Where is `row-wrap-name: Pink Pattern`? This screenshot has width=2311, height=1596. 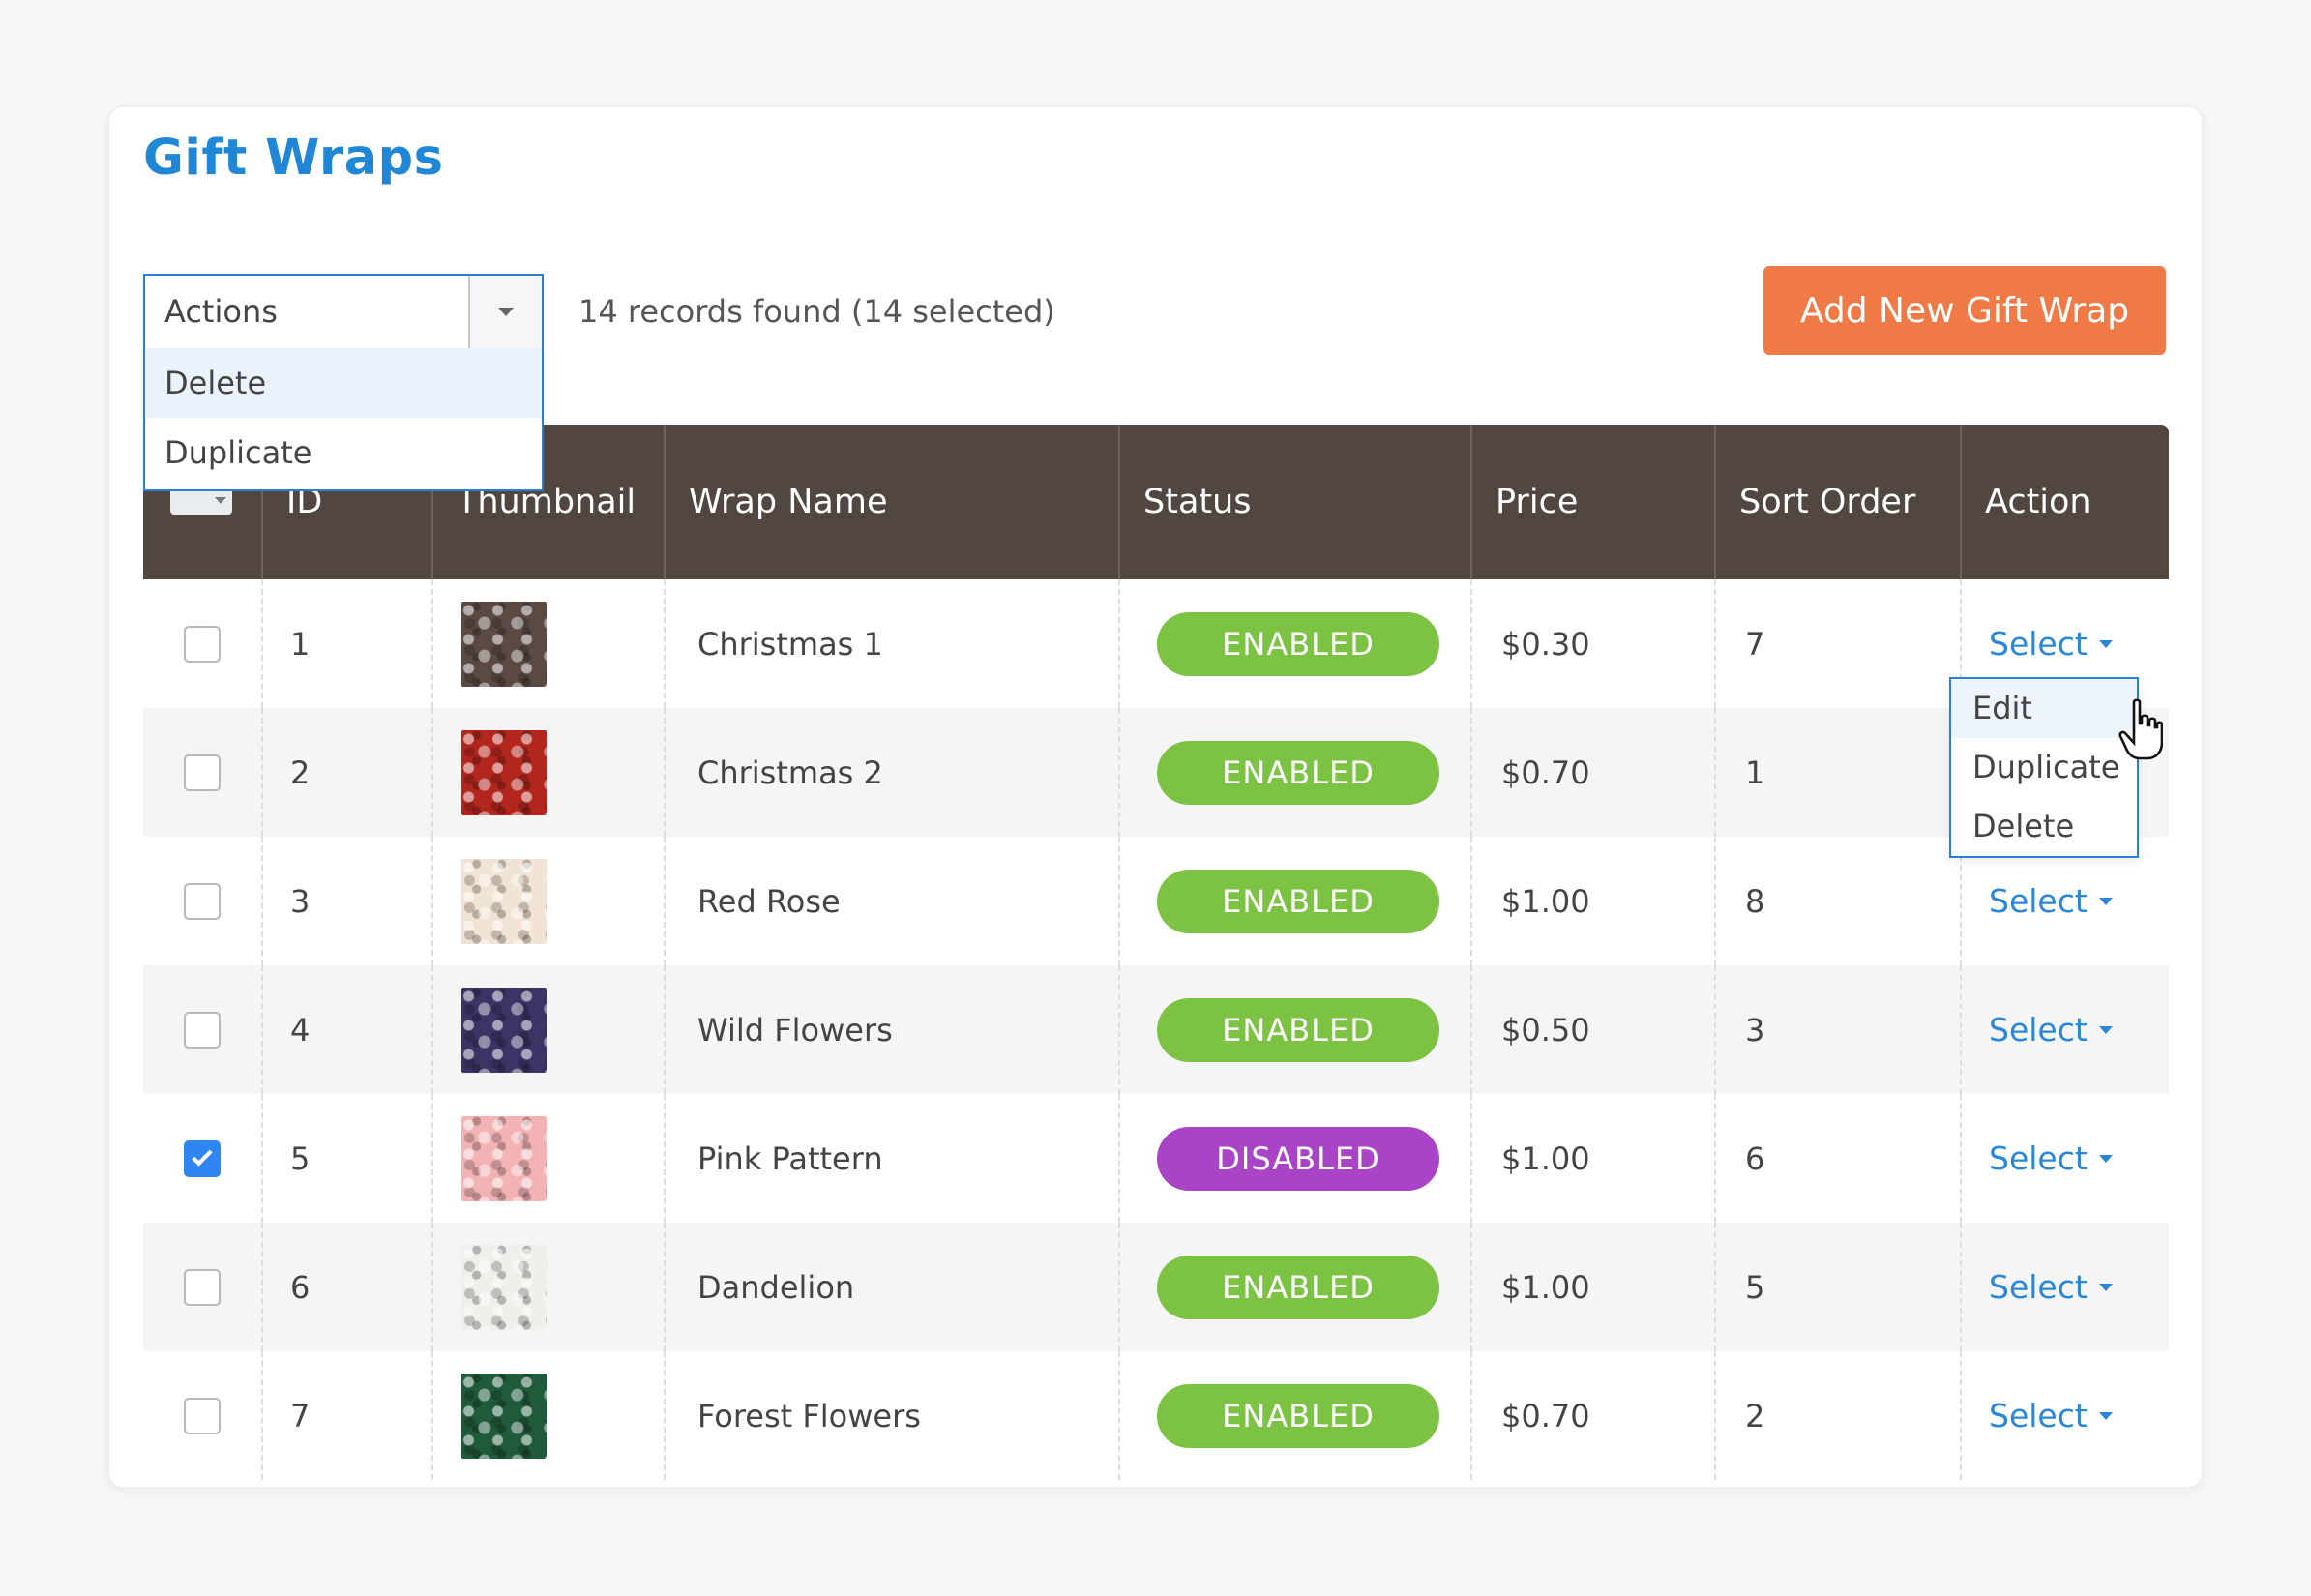 row-wrap-name: Pink Pattern is located at coordinates (893, 1158).